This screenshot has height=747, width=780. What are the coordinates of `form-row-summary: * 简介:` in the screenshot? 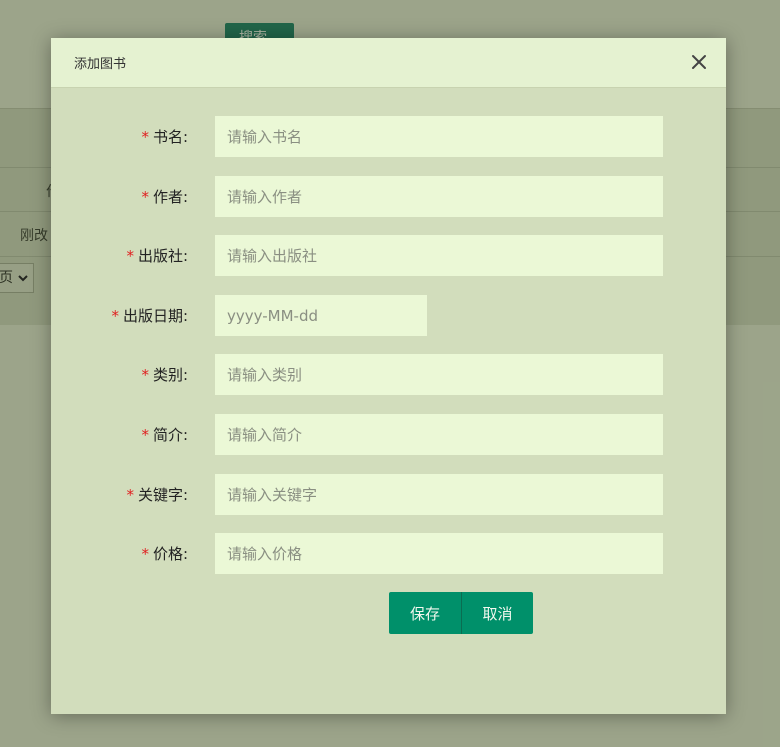 It's located at (388, 435).